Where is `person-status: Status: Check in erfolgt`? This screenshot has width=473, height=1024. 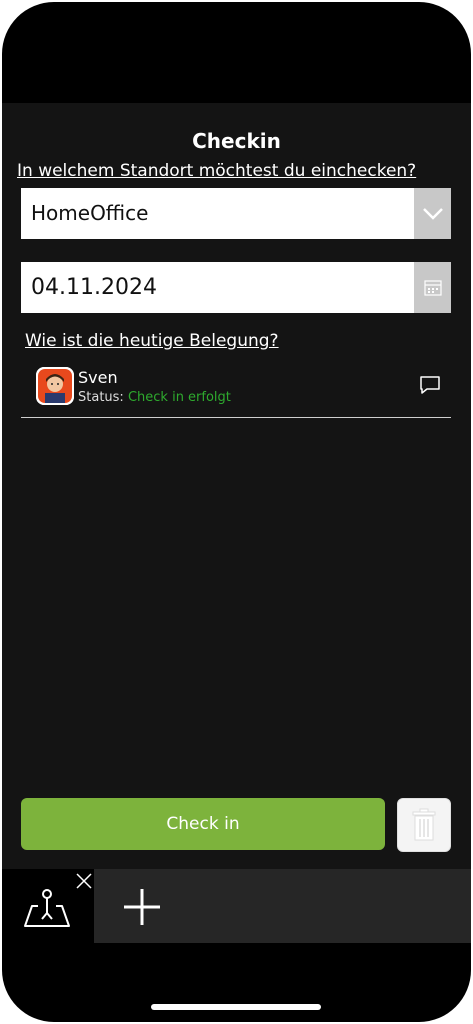 person-status: Status: Check in erfolgt is located at coordinates (154, 397).